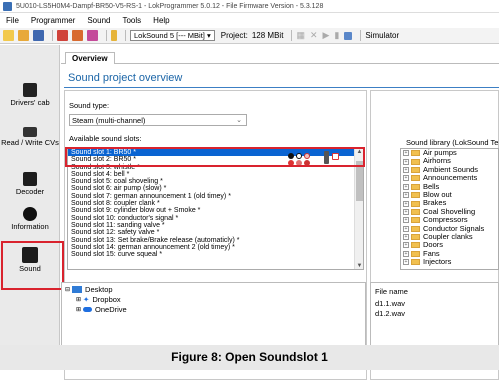  What do you see at coordinates (326, 35) in the screenshot?
I see `play-icon: ▶` at bounding box center [326, 35].